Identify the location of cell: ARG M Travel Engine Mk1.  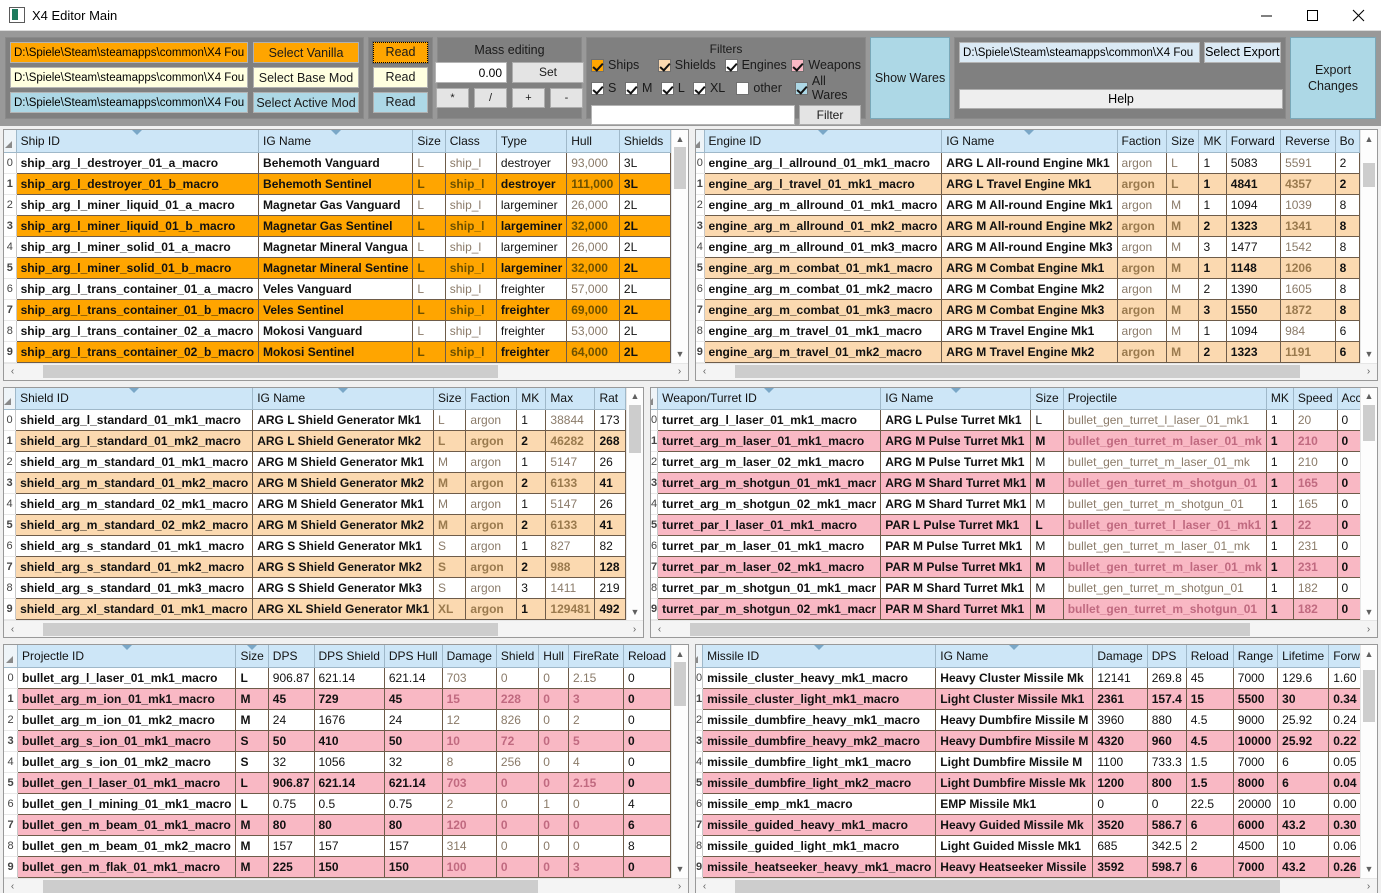
(1029, 331).